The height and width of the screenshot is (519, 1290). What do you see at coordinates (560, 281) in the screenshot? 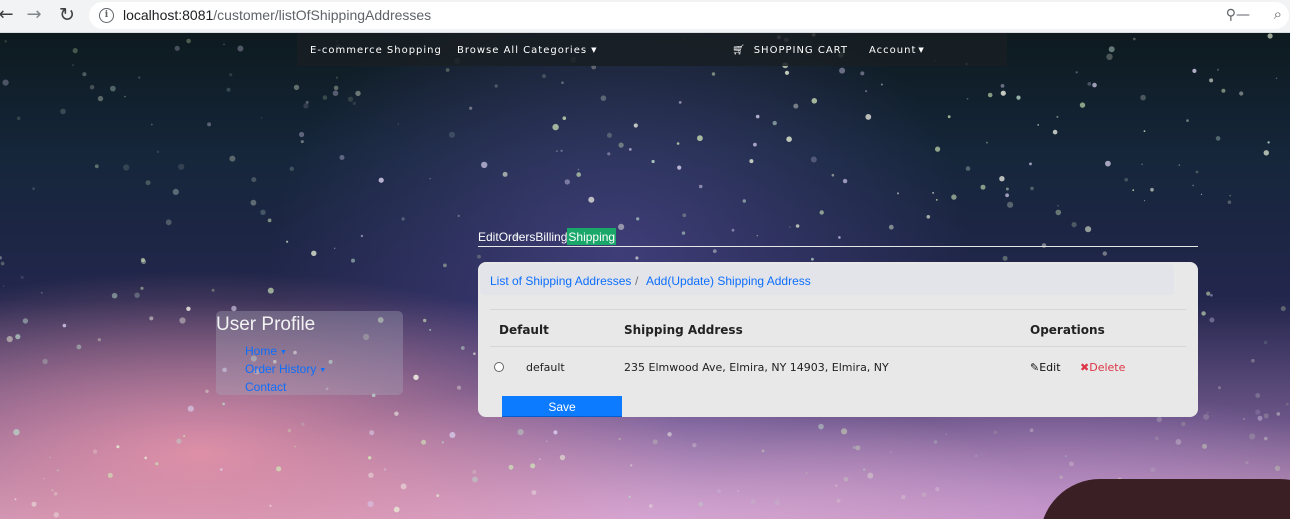
I see `breadcrumb-list-shipping: List of Shipping Addresses` at bounding box center [560, 281].